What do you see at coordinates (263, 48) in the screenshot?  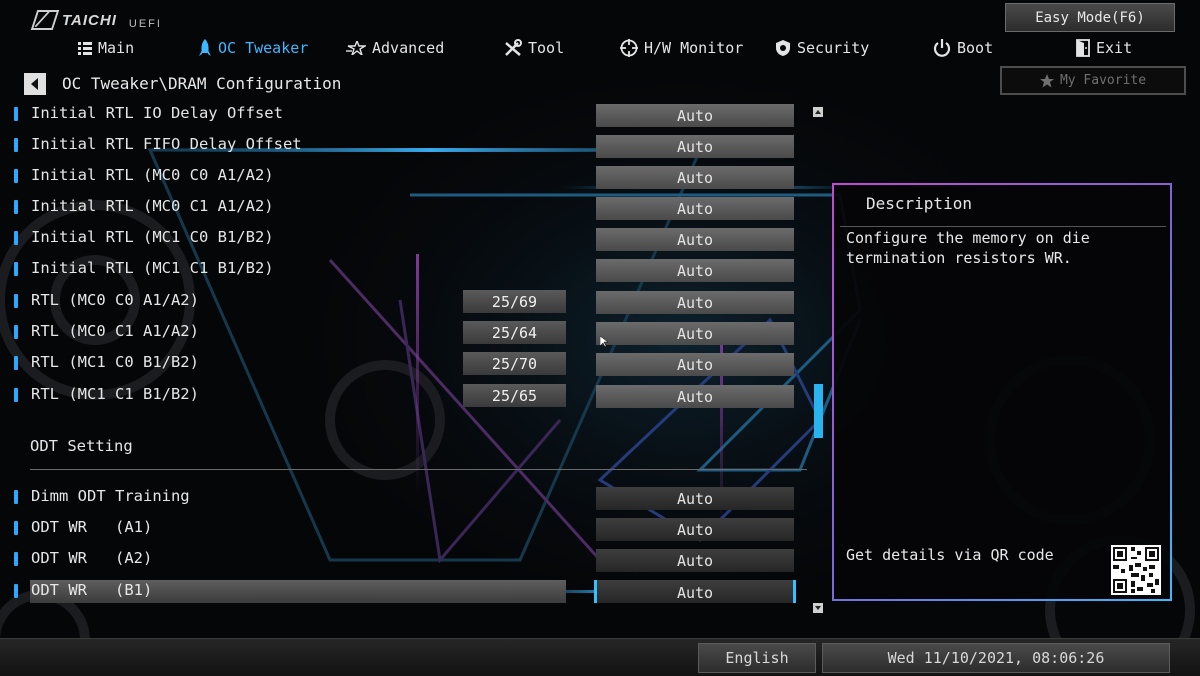 I see `tab-oc-tweaker-label: OC Tweaker` at bounding box center [263, 48].